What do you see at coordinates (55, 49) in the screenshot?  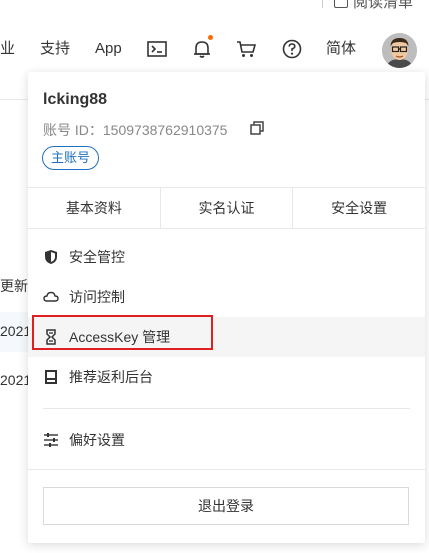 I see `nav-support: 支持` at bounding box center [55, 49].